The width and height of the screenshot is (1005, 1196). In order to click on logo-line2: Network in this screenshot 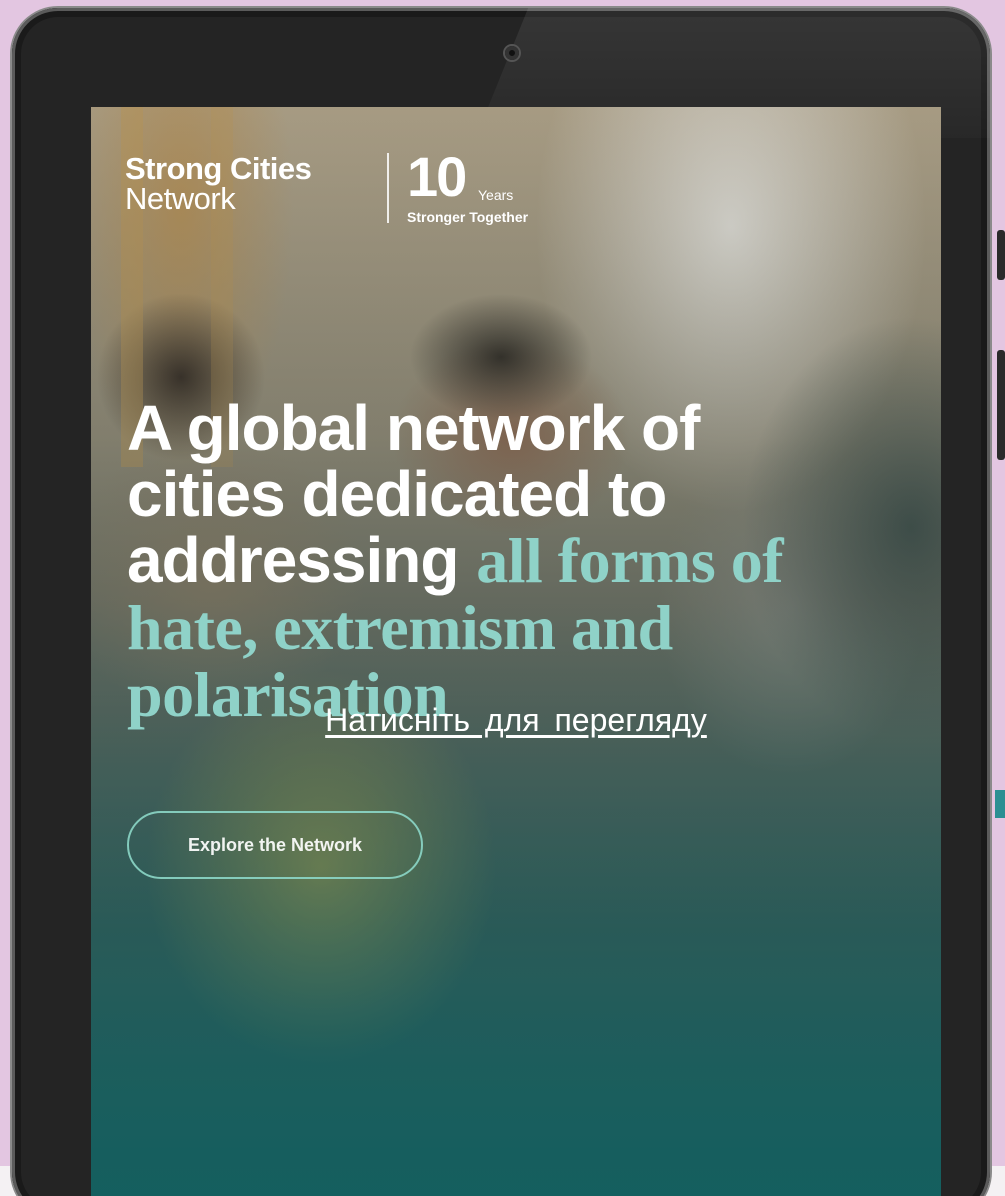, I will do `click(180, 198)`.